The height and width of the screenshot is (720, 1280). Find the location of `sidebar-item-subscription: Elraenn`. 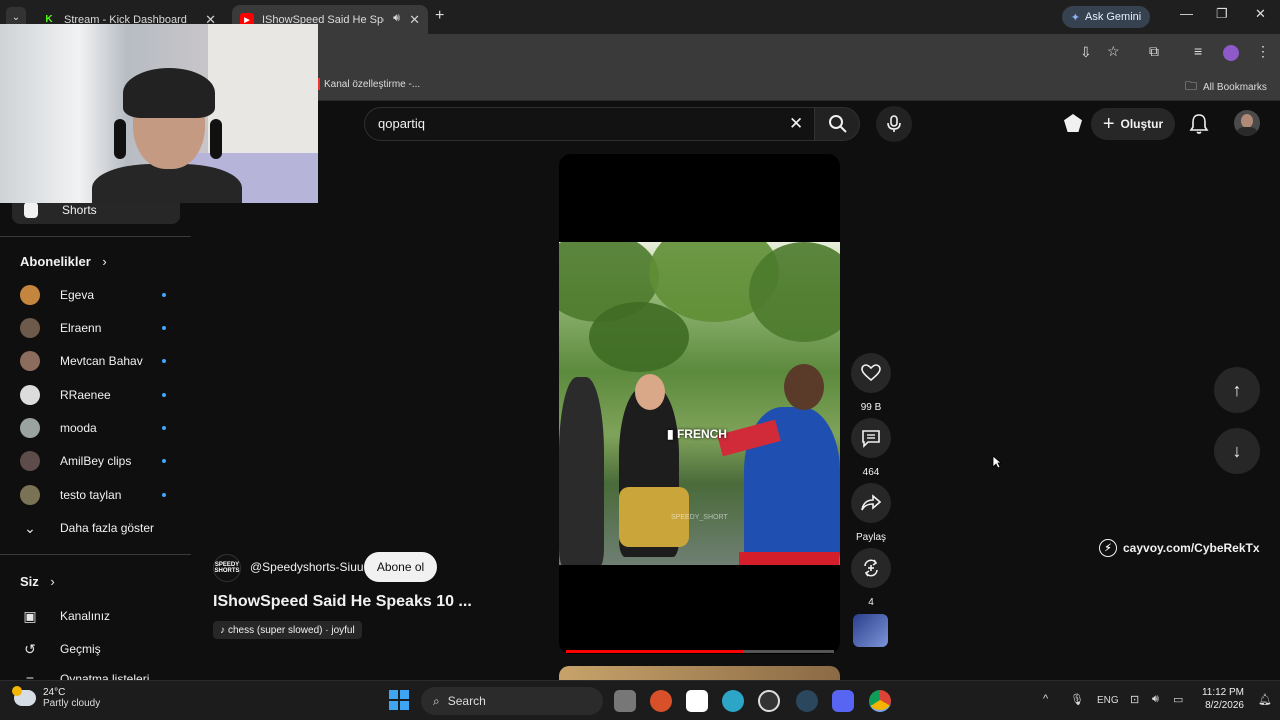

sidebar-item-subscription: Elraenn is located at coordinates (100, 328).